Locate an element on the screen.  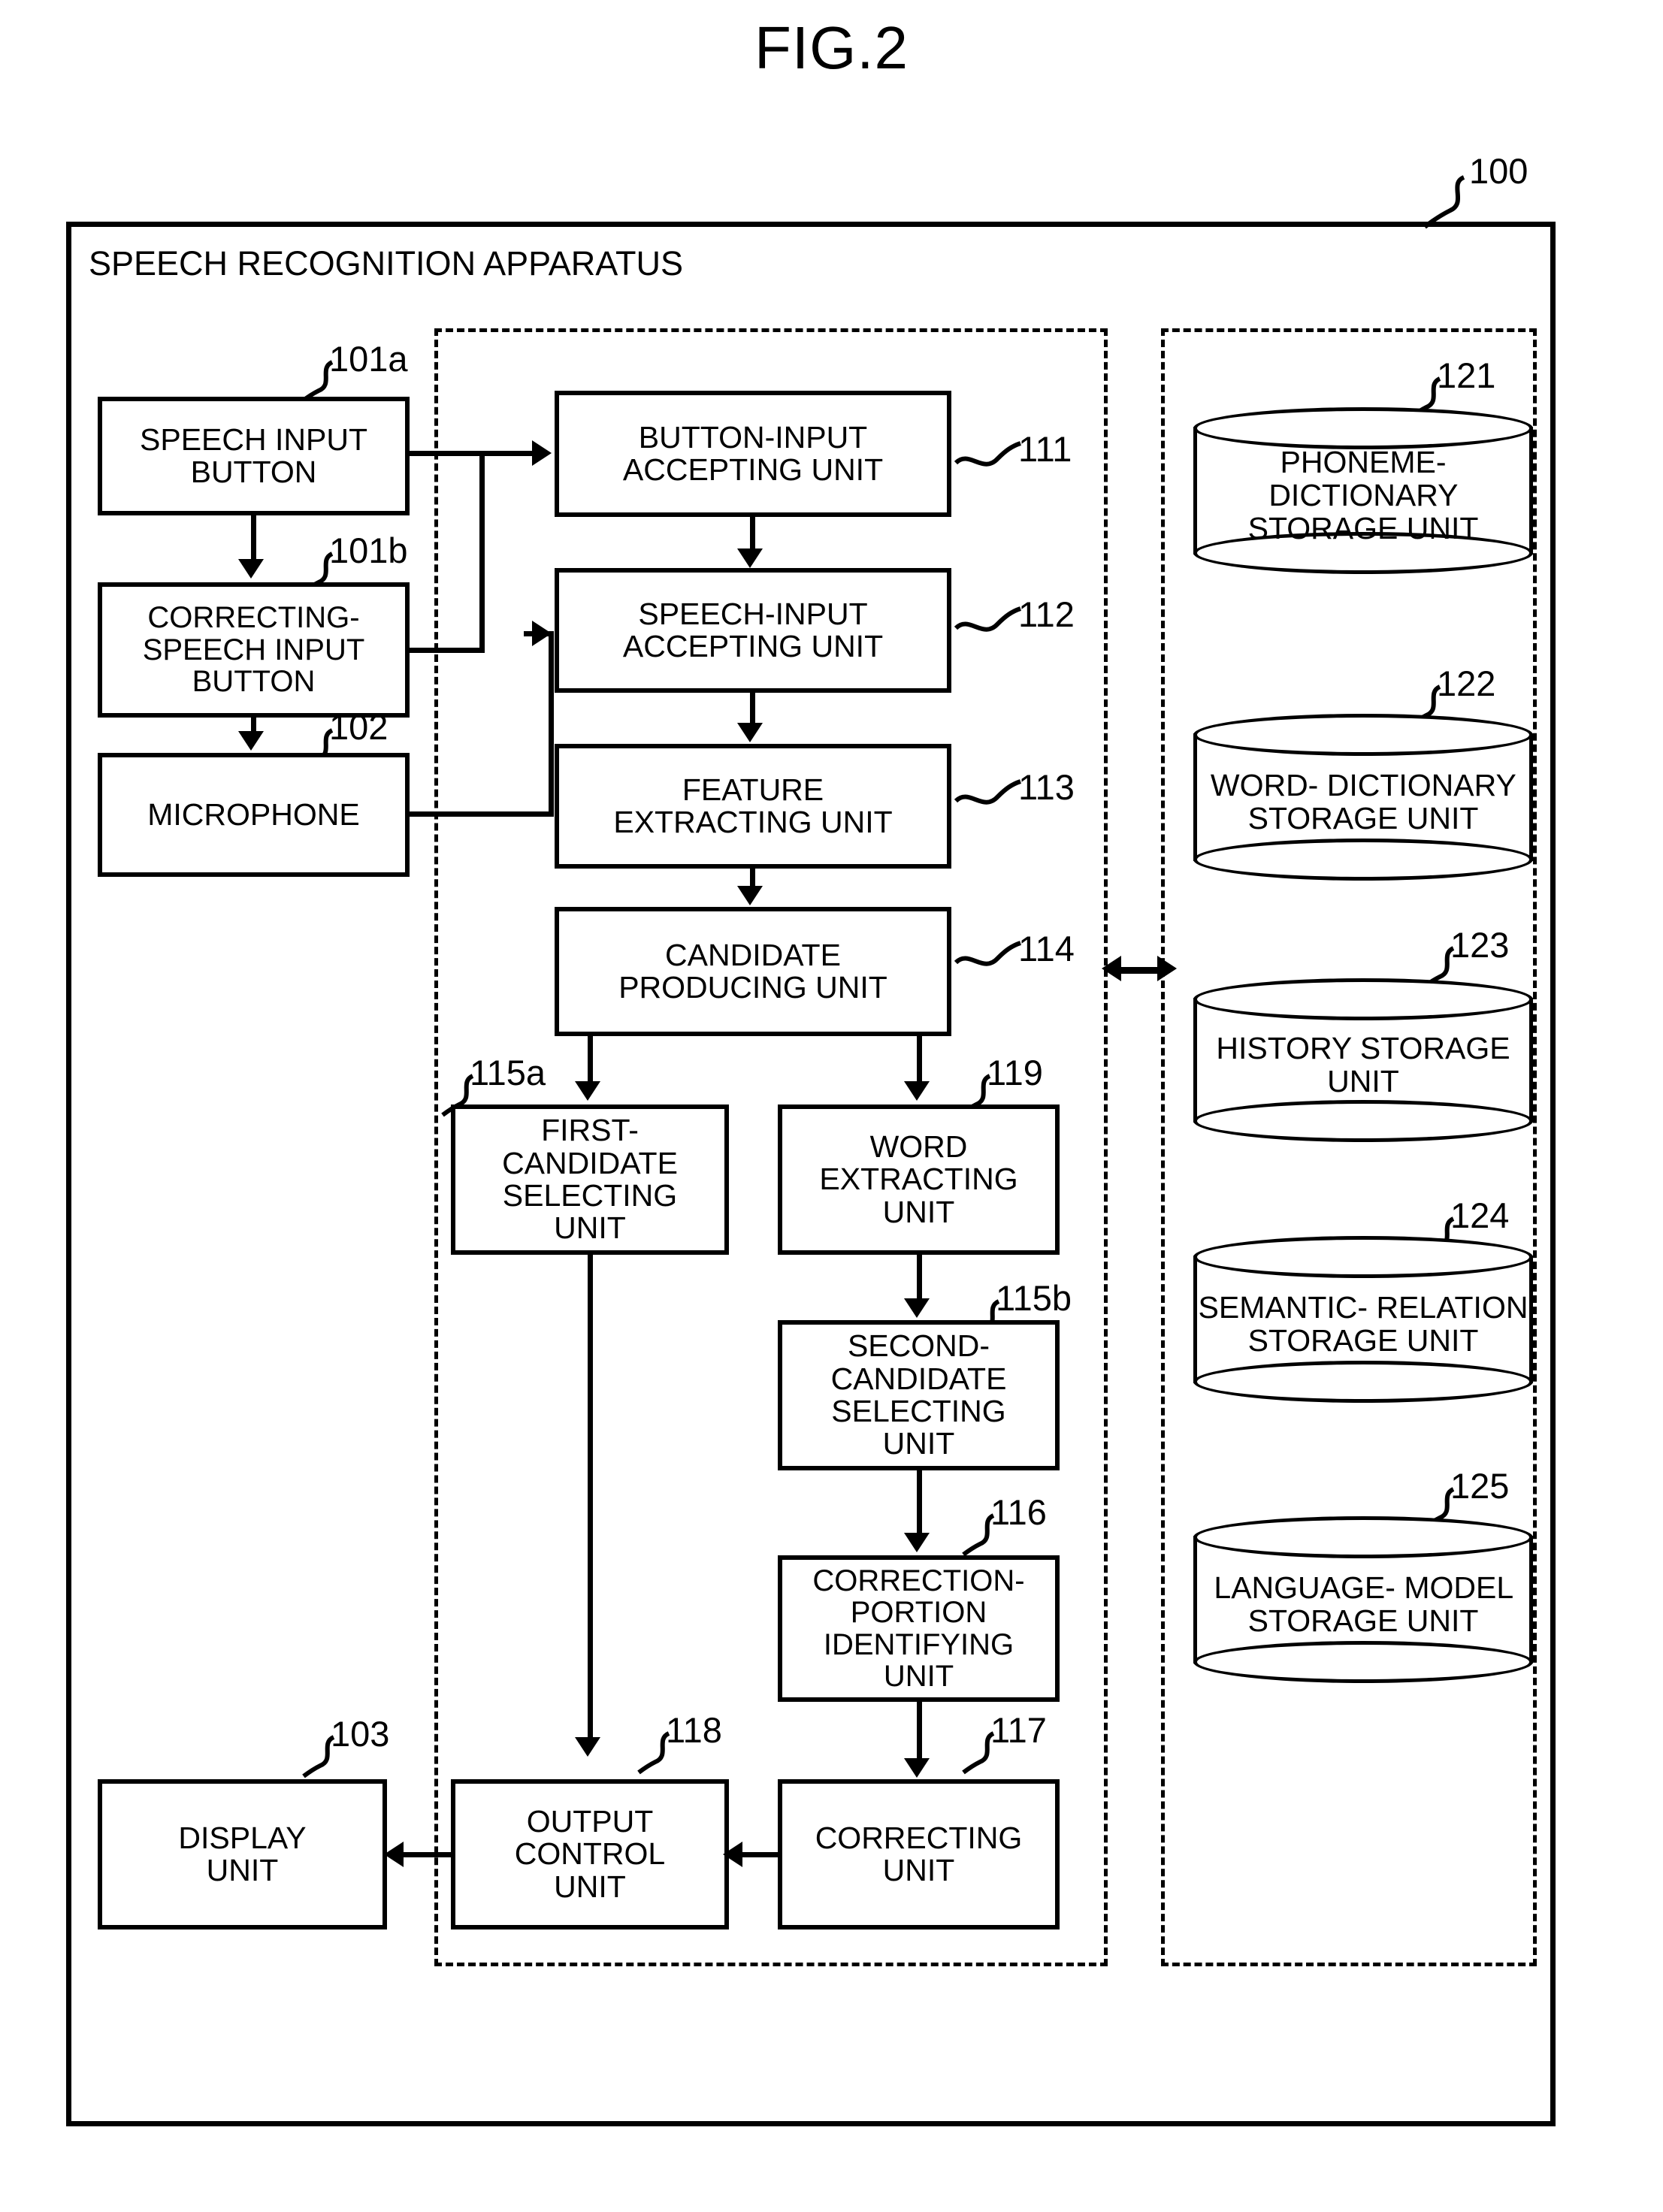
connector-102-right-stub is located at coordinates (482, 814).